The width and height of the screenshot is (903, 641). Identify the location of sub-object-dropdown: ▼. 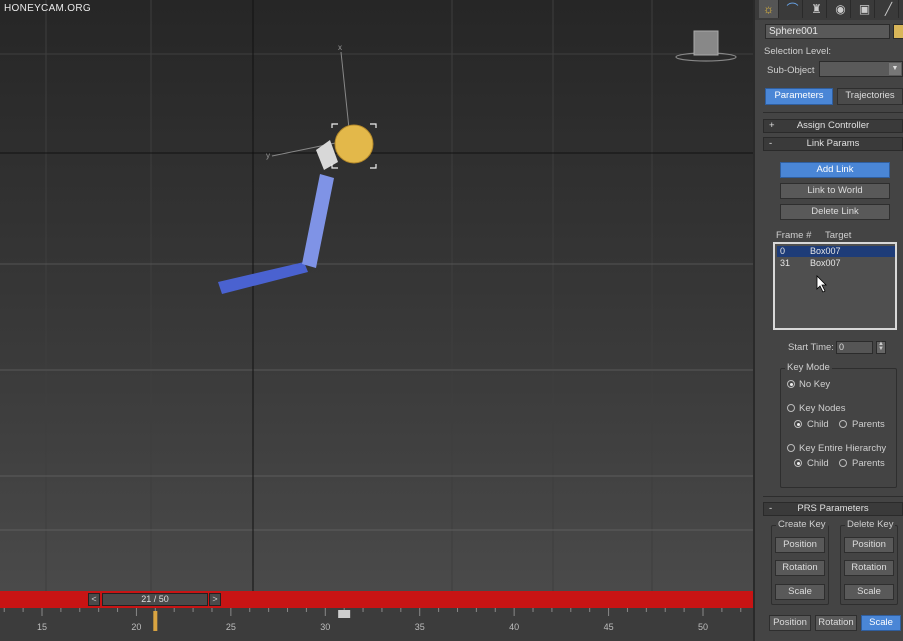
(861, 69).